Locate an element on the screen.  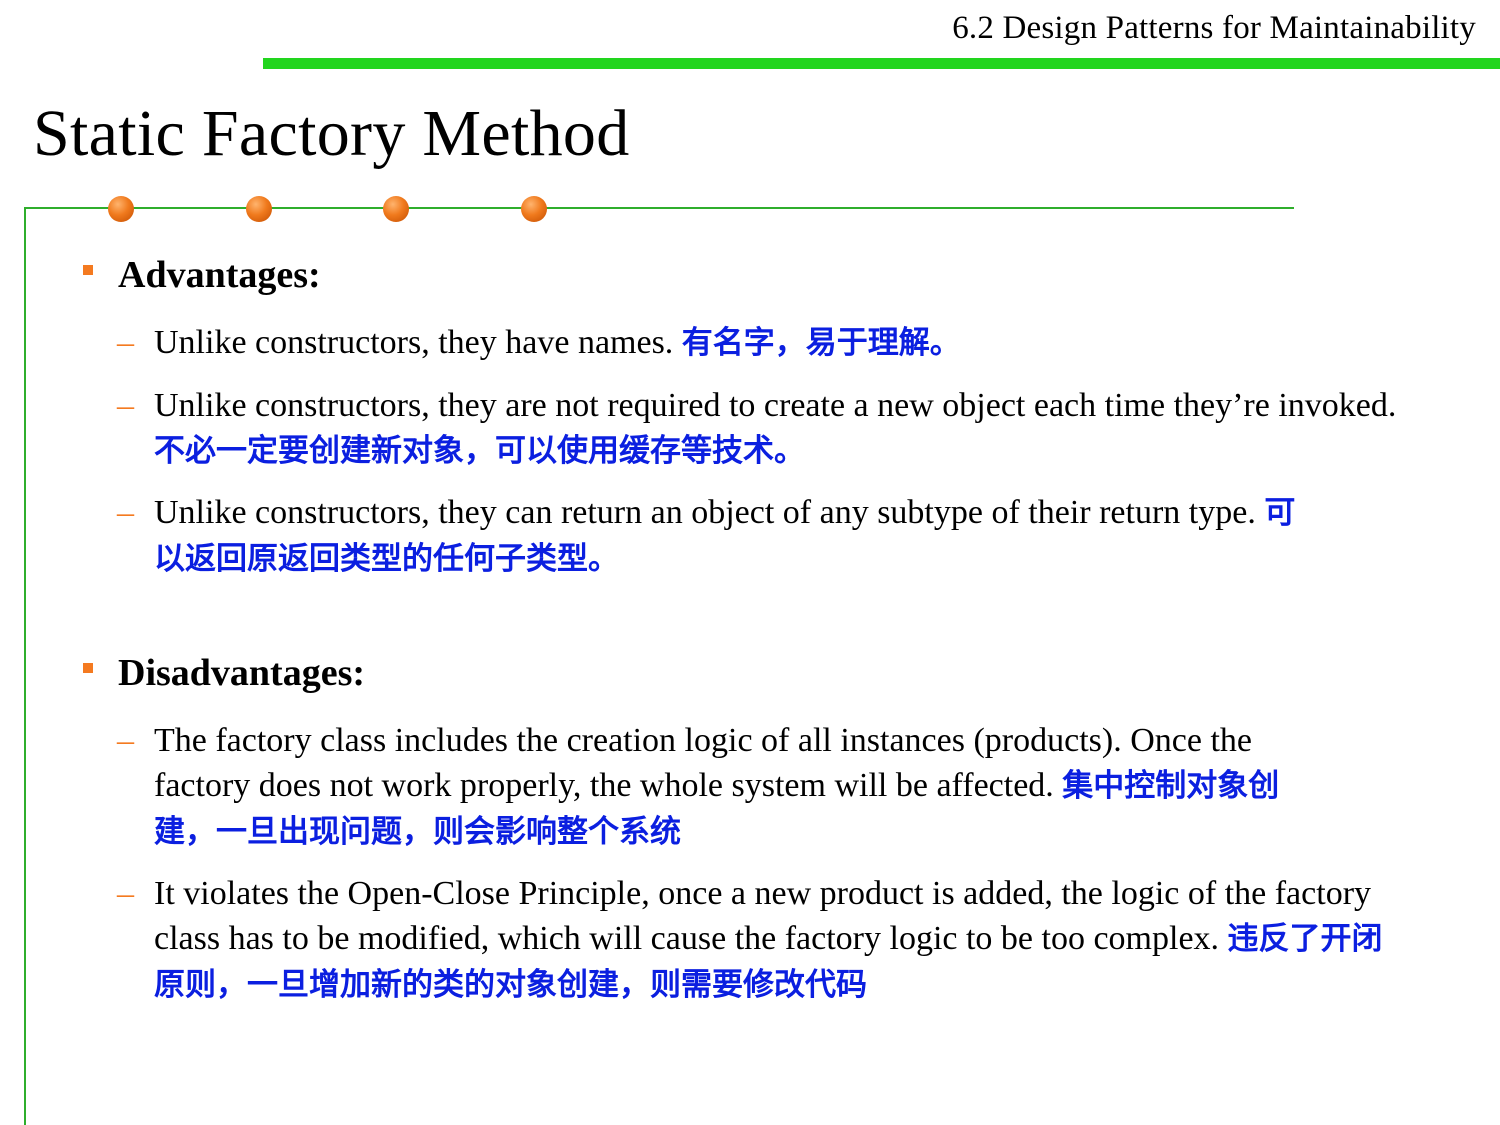
item-text-en: Unlike constructors, they have names. is located at coordinates (414, 342).